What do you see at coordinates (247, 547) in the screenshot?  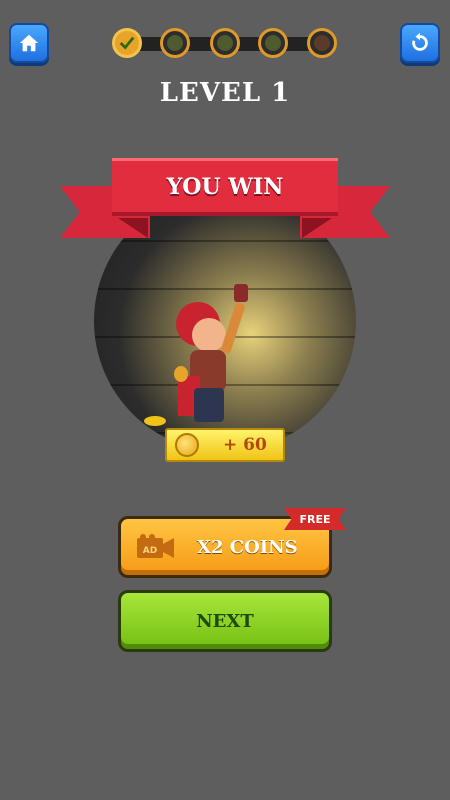 I see `x2-coins-label: X2 COINS` at bounding box center [247, 547].